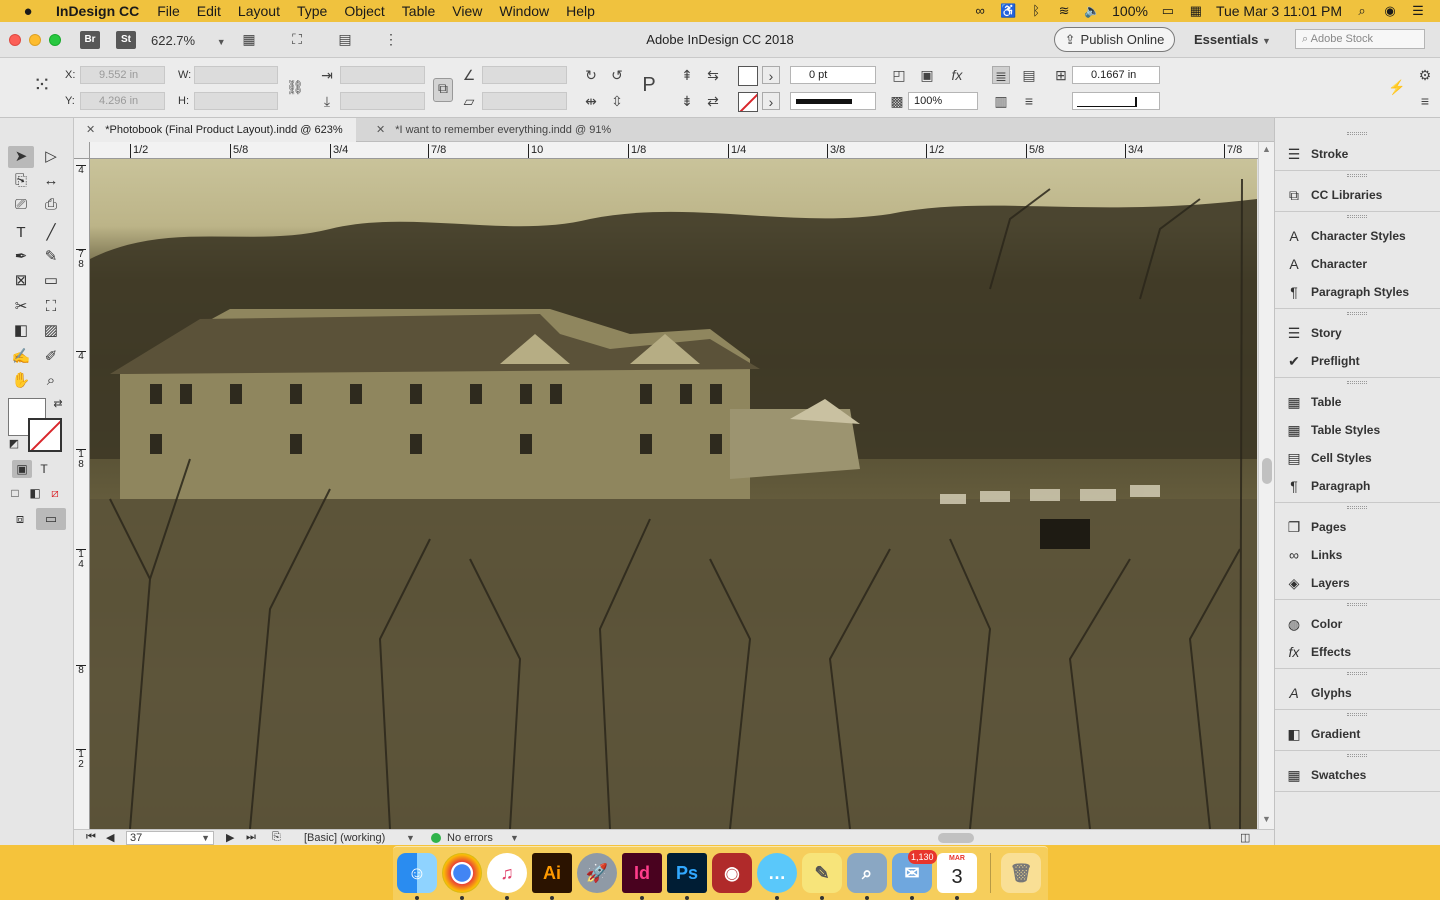 The image size is (1440, 900). What do you see at coordinates (943, 101) in the screenshot?
I see `opacity-field: 100%` at bounding box center [943, 101].